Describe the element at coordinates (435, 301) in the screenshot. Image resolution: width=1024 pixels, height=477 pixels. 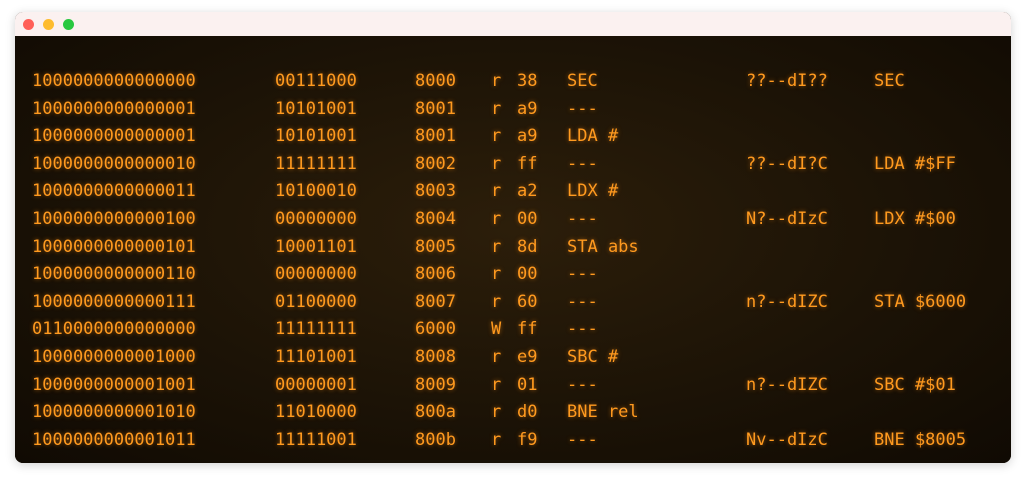
I see `address-hex: 8007` at that location.